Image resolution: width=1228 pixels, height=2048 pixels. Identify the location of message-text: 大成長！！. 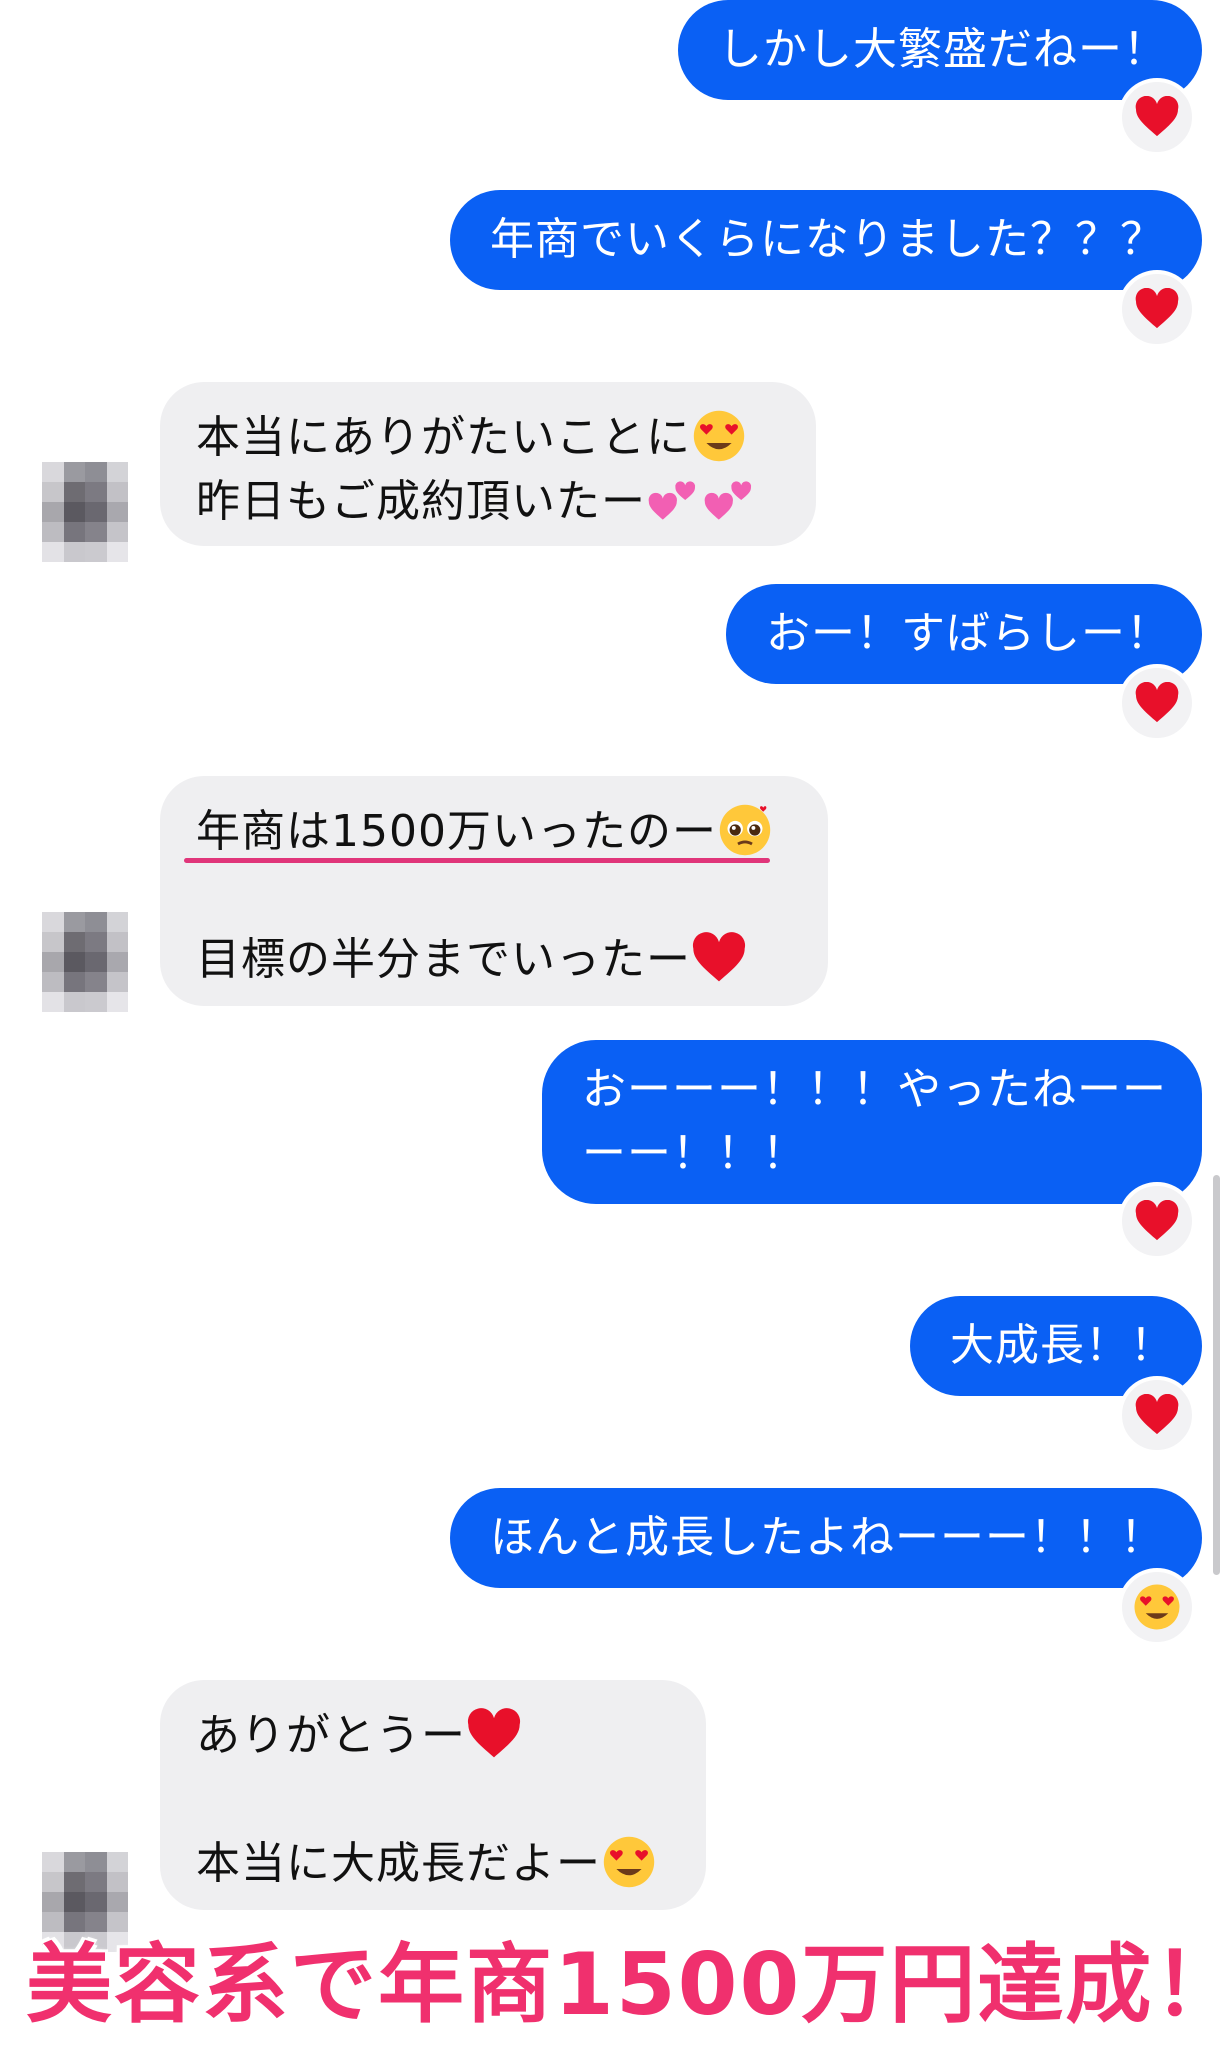
(1062, 1345).